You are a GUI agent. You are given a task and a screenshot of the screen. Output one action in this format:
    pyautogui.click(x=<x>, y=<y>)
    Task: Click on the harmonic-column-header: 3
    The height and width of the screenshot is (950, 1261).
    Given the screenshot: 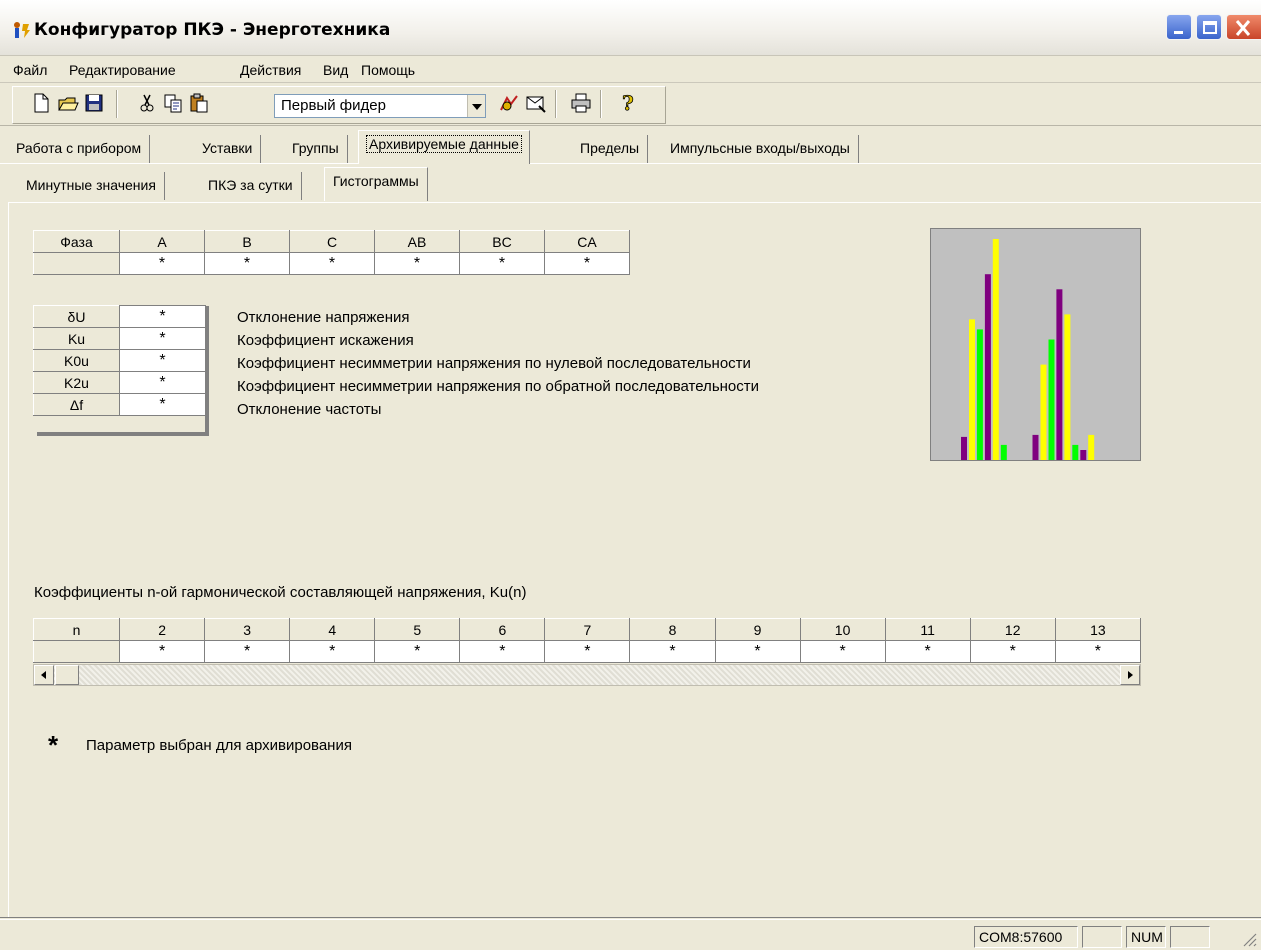 What is the action you would take?
    pyautogui.click(x=247, y=629)
    